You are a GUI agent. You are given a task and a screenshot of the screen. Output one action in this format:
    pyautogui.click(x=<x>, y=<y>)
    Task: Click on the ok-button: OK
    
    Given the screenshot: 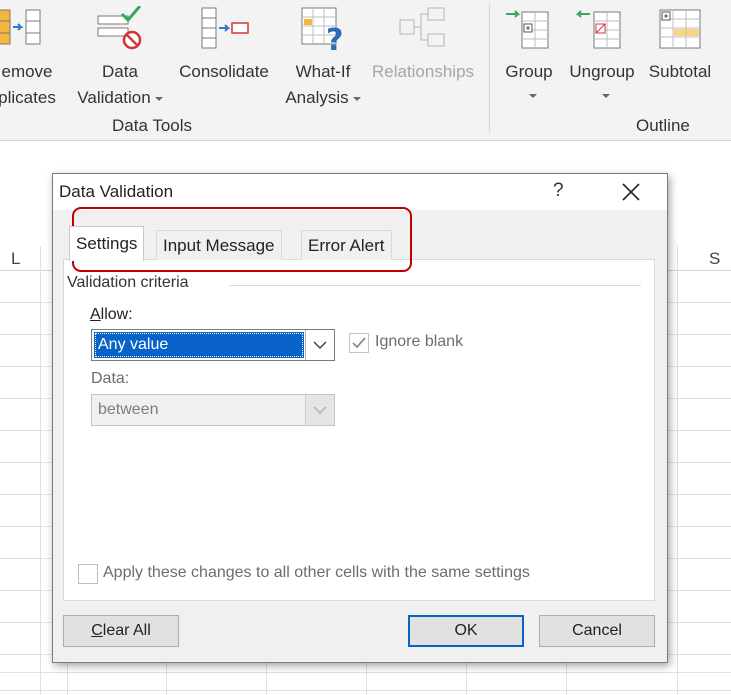 What is the action you would take?
    pyautogui.click(x=466, y=631)
    